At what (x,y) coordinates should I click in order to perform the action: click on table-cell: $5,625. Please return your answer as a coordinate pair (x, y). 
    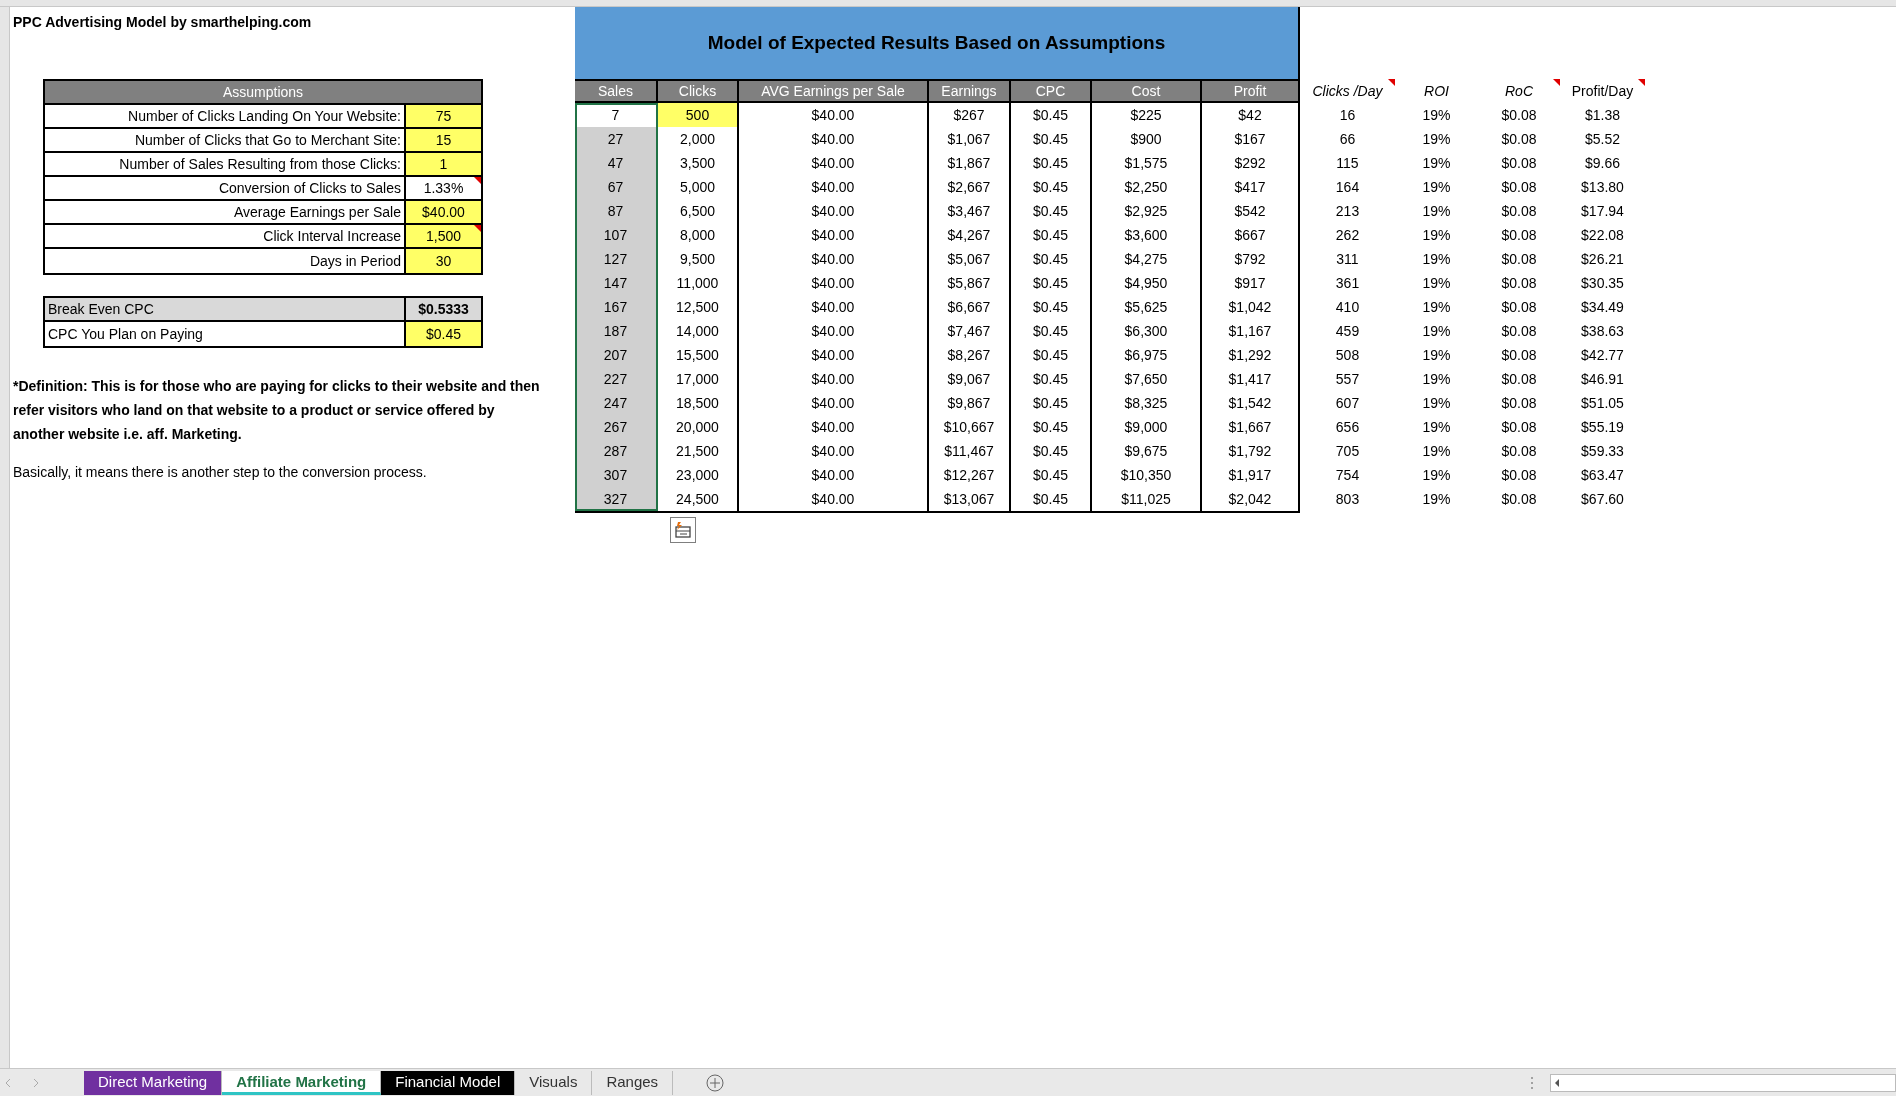
    Looking at the image, I should click on (1147, 307).